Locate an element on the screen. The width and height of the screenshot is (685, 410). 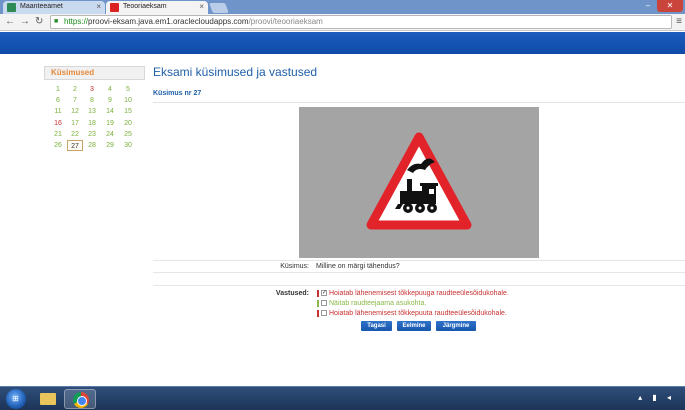
question-link-18: 18 is located at coordinates (92, 123).